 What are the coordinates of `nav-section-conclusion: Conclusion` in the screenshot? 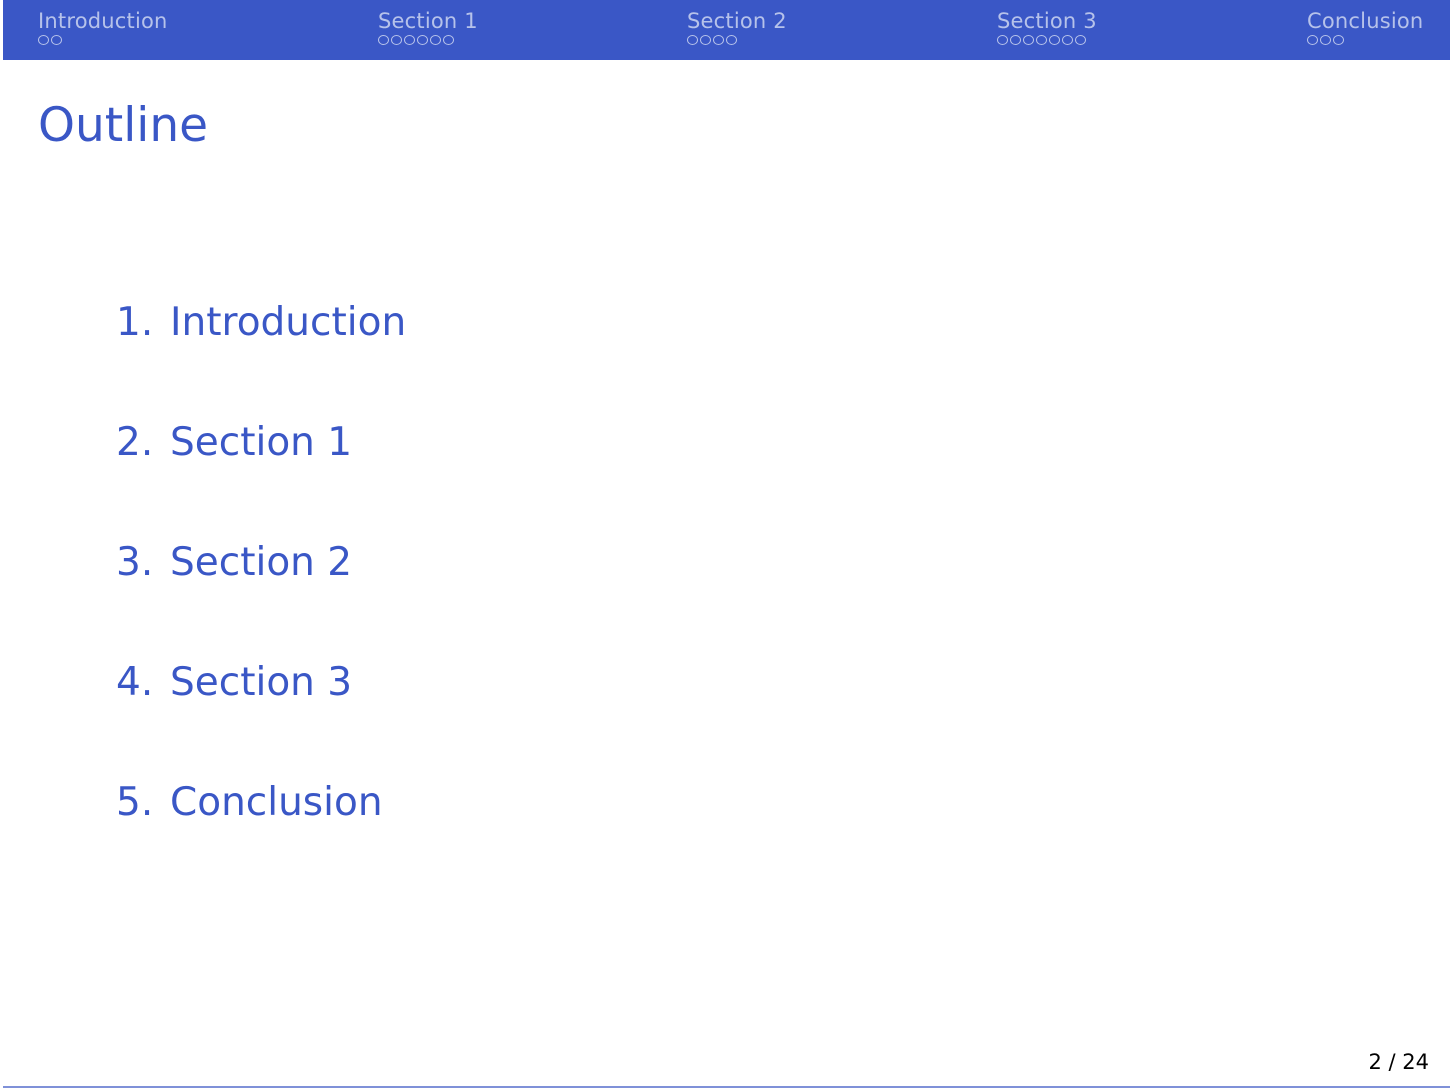 It's located at (1365, 33).